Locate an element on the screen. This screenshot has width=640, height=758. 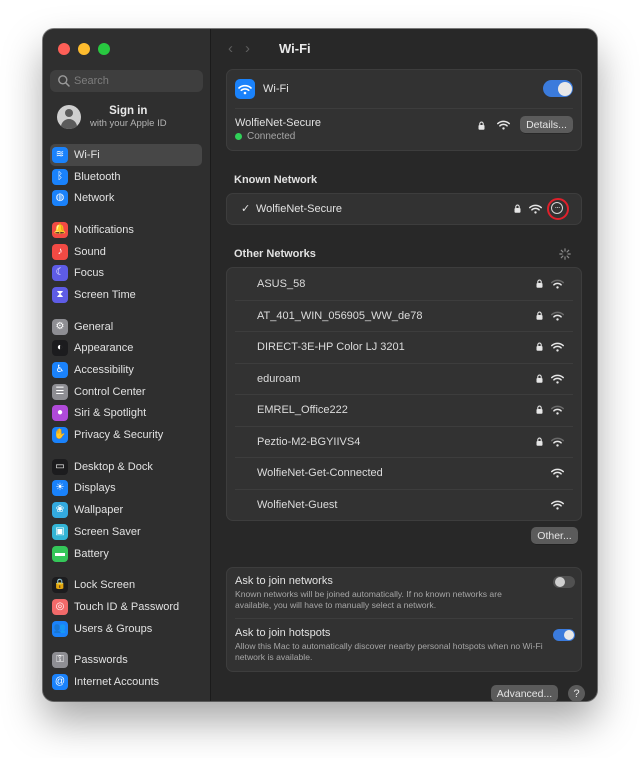
network-name: ASUS_58 is located at coordinates (281, 284).